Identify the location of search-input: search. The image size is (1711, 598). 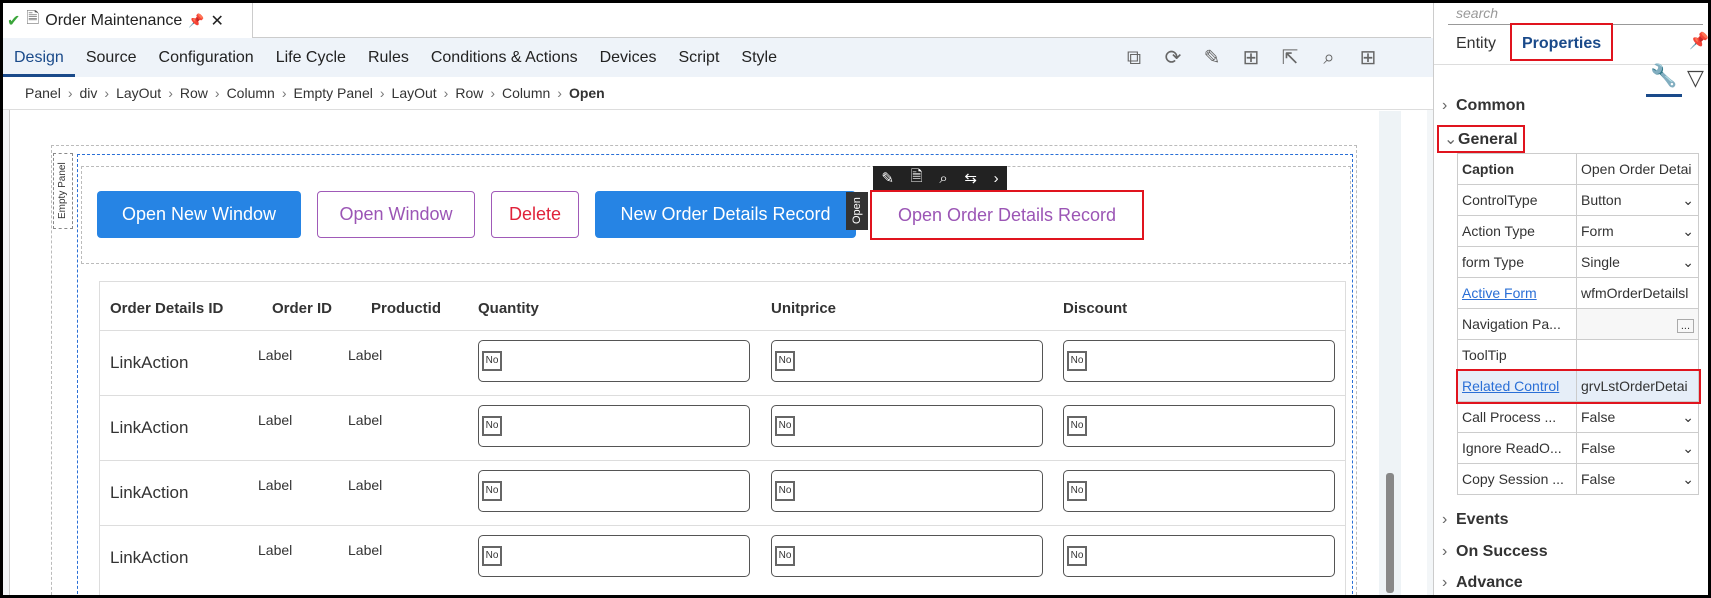
(1575, 14).